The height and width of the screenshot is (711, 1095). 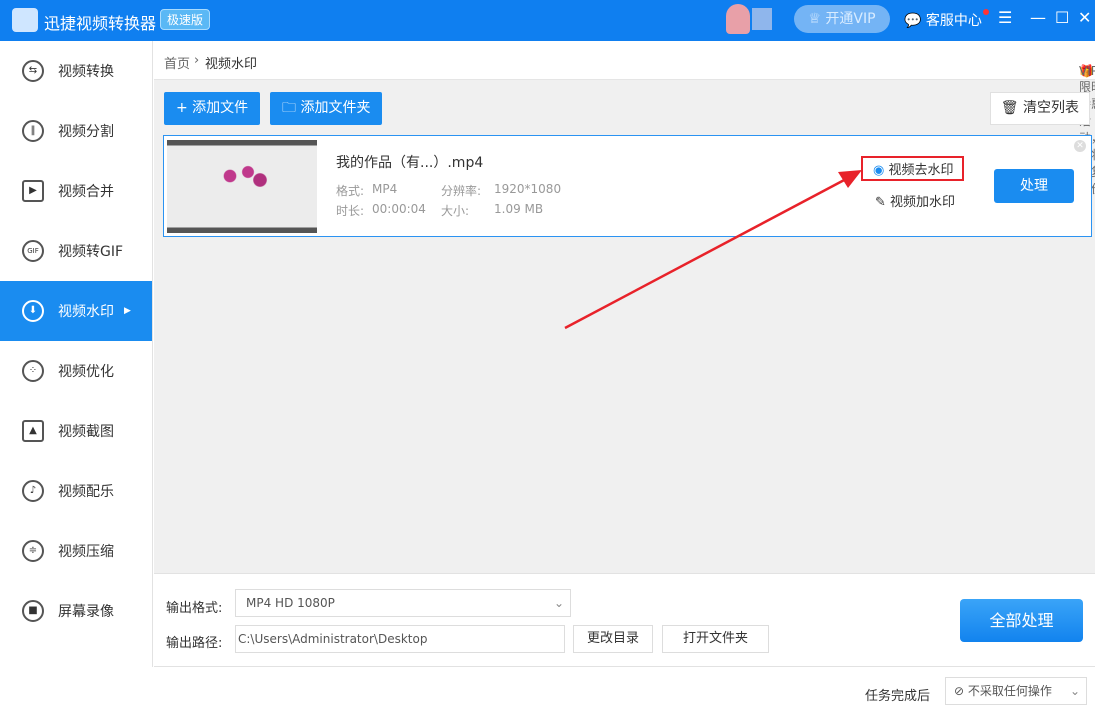 What do you see at coordinates (850, 179) in the screenshot?
I see `arrow-head` at bounding box center [850, 179].